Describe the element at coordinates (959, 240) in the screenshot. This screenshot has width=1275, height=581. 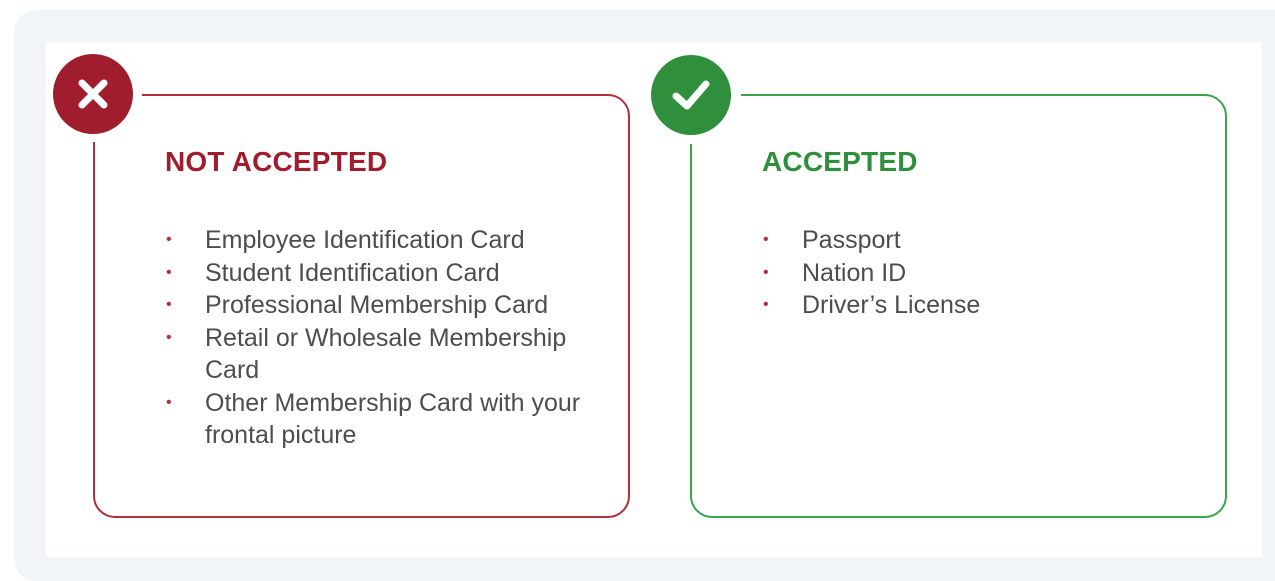
I see `list-item: Passport` at that location.